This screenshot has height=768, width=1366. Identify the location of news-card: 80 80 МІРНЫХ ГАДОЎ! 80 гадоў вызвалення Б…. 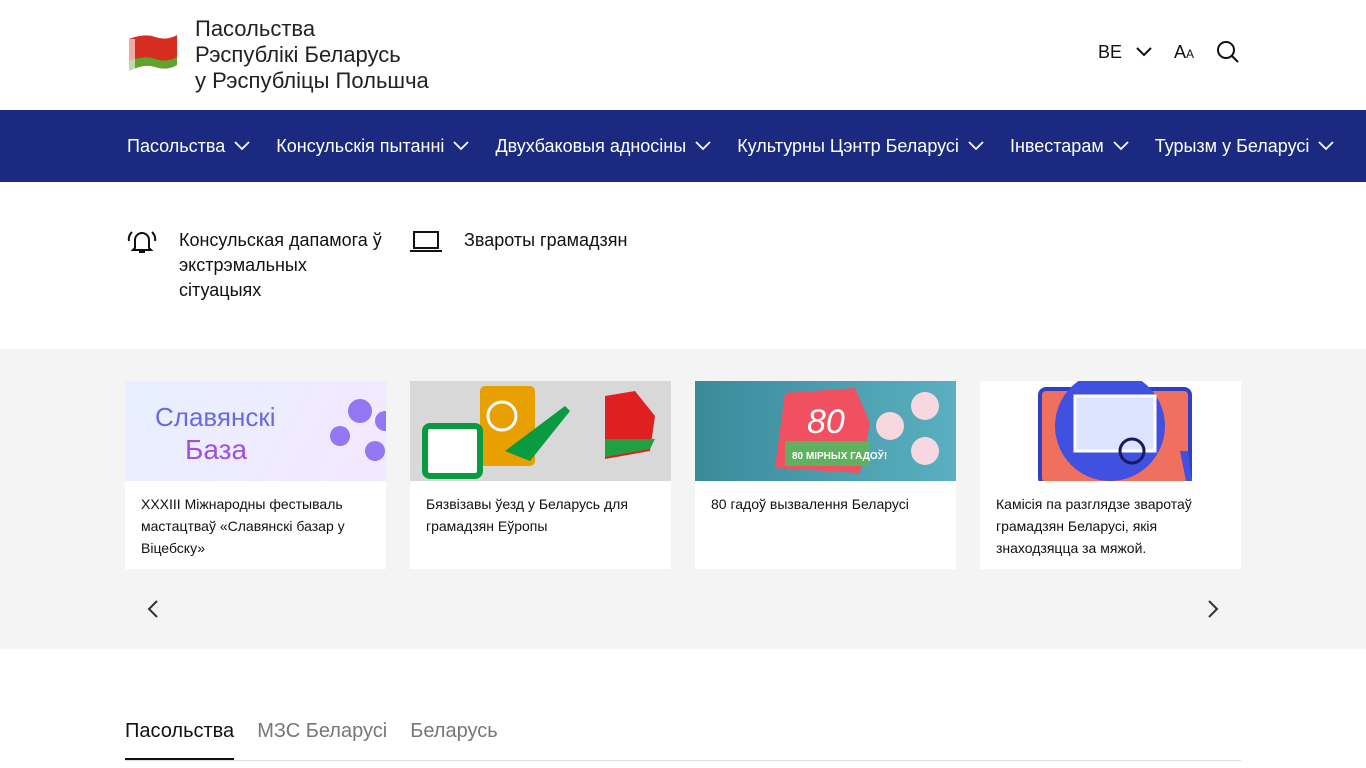
(825, 475).